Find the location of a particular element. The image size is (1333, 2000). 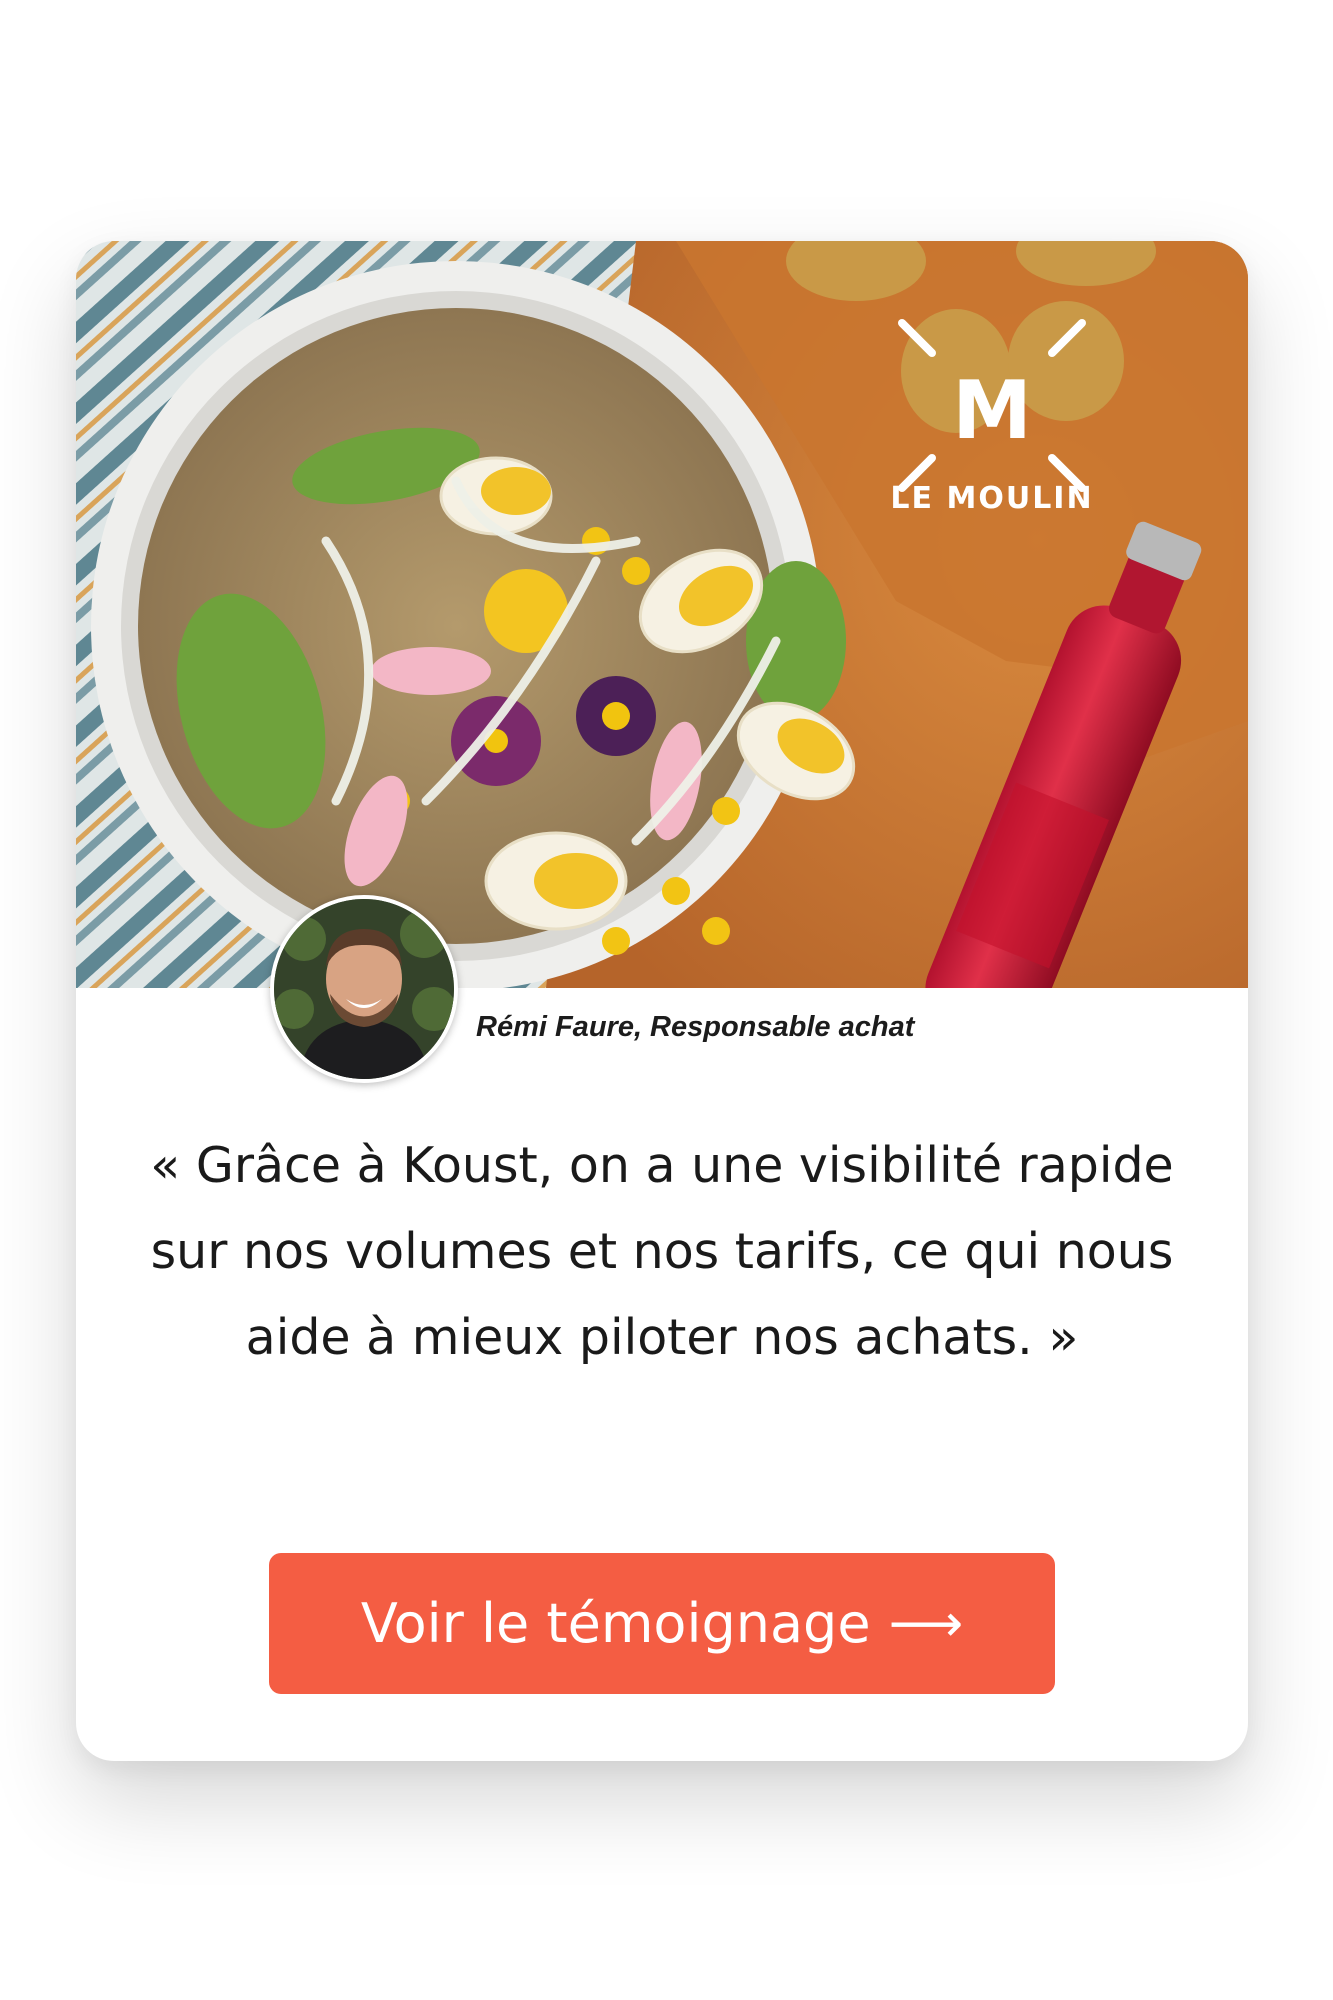

author-photo is located at coordinates (364, 989).